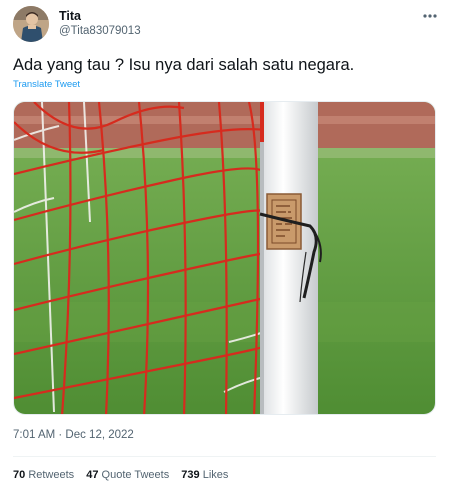 The height and width of the screenshot is (489, 449). What do you see at coordinates (100, 31) in the screenshot?
I see `author-handle: @Tita83079013` at bounding box center [100, 31].